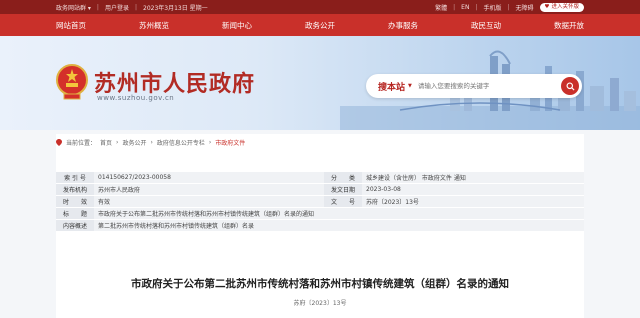 The width and height of the screenshot is (640, 318). I want to click on accessibility-link: 无障碍, so click(525, 7).